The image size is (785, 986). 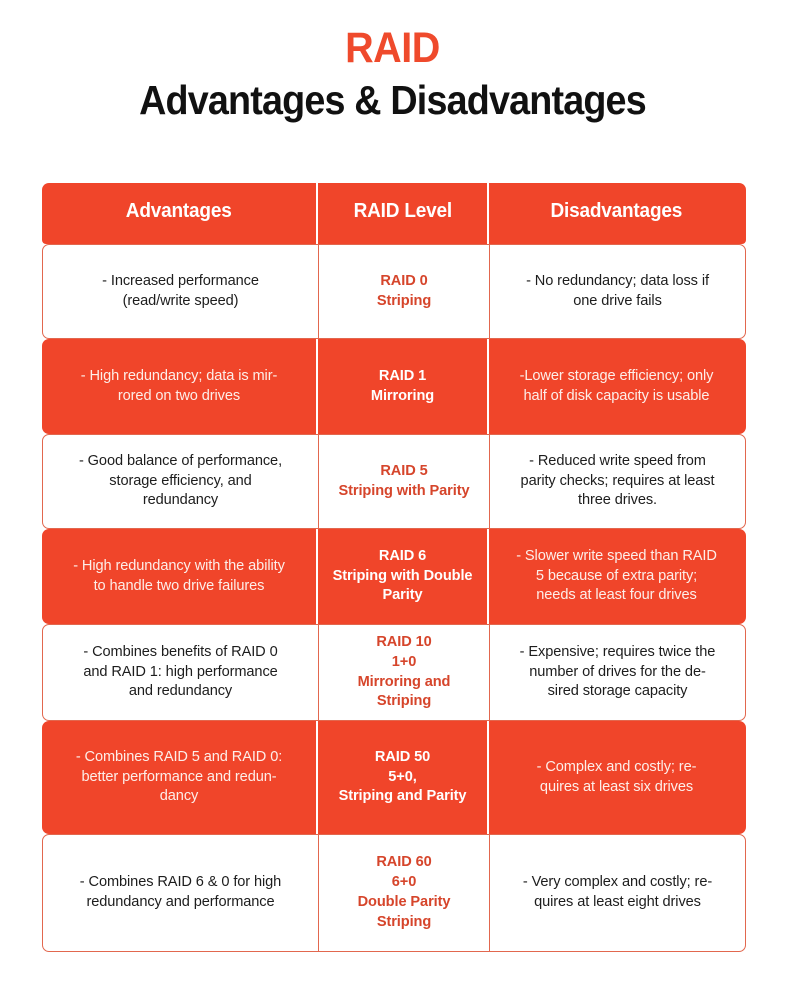 I want to click on raid-level-text: RAID 0 Striping, so click(x=404, y=290).